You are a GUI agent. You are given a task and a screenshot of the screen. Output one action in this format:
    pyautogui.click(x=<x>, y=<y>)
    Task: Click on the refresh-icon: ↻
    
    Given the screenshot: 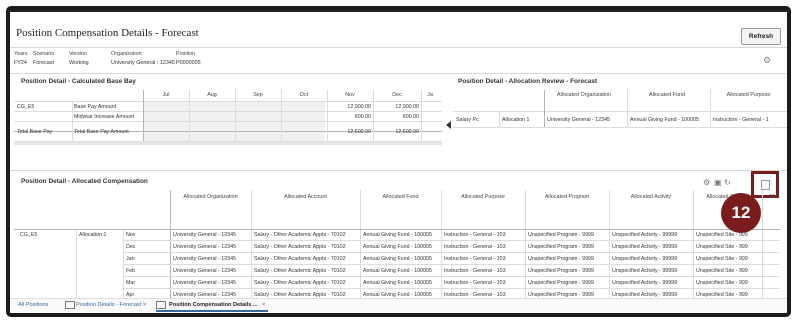 What is the action you would take?
    pyautogui.click(x=727, y=182)
    